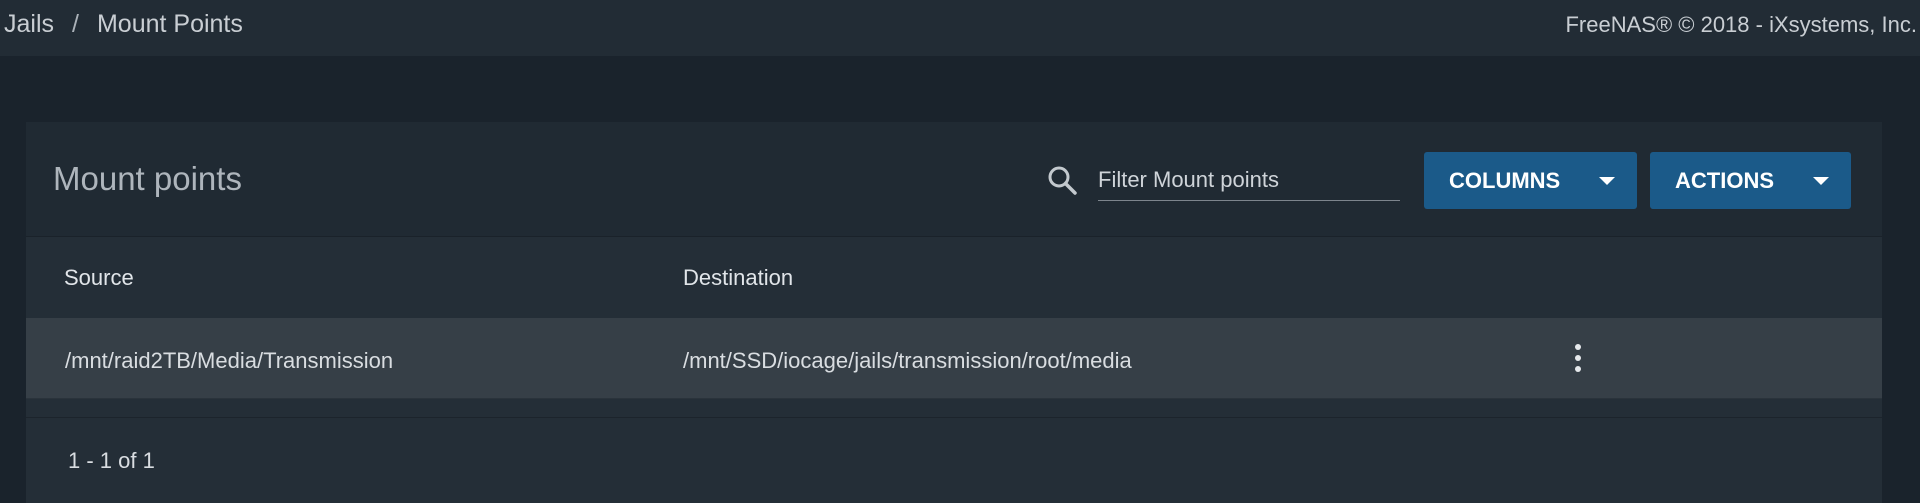 The image size is (1920, 503). What do you see at coordinates (738, 278) in the screenshot?
I see `column-header-destination: Destination` at bounding box center [738, 278].